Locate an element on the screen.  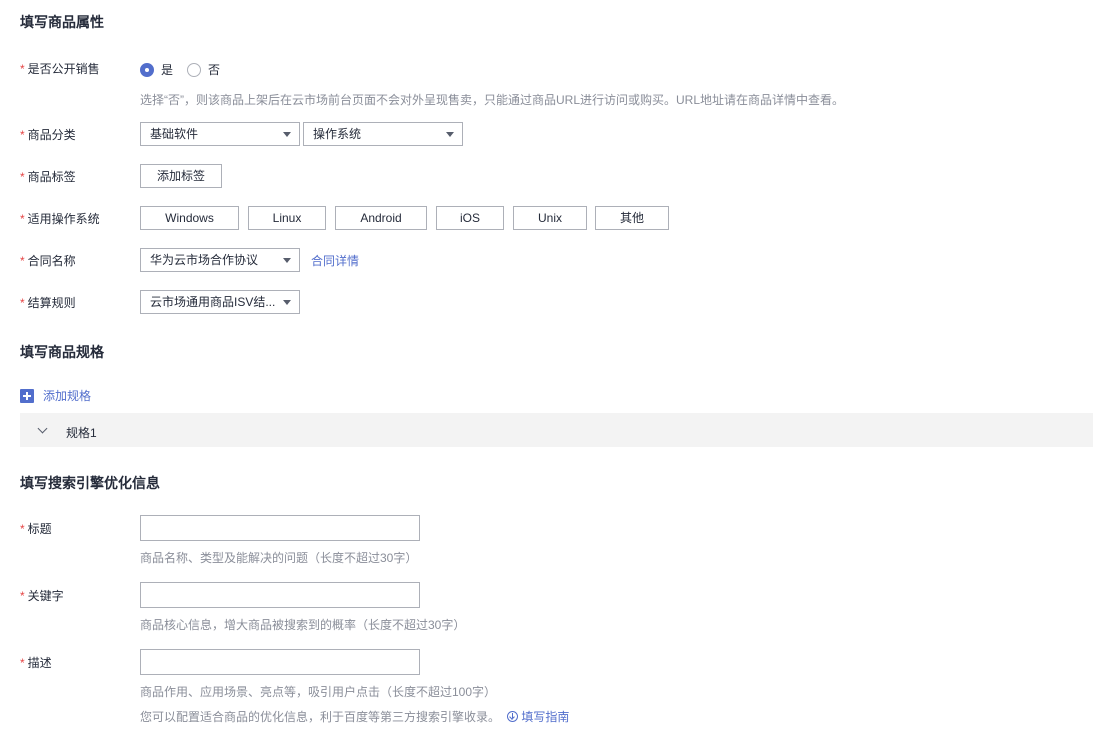
seo-title-label: * 标题 is located at coordinates (36, 528).